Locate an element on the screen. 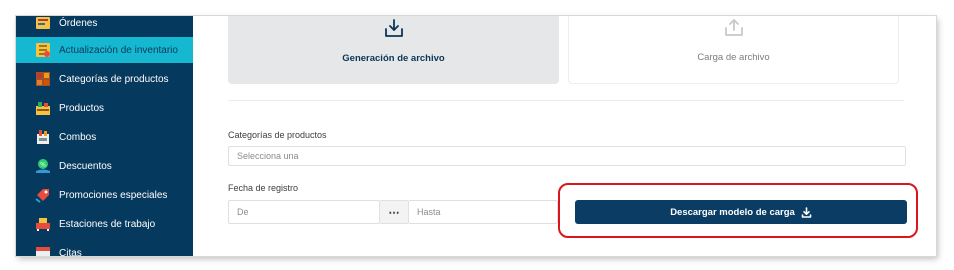 This screenshot has height=270, width=954. sidebar-item-workstations: Estaciones de trabajo is located at coordinates (104, 224).